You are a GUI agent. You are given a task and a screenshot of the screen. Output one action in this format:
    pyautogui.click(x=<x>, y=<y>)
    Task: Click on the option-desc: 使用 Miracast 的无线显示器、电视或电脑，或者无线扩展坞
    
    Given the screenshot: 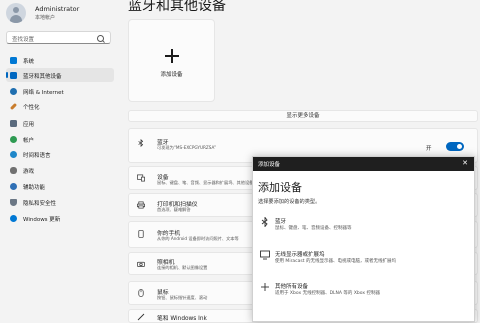 What is the action you would take?
    pyautogui.click(x=335, y=261)
    